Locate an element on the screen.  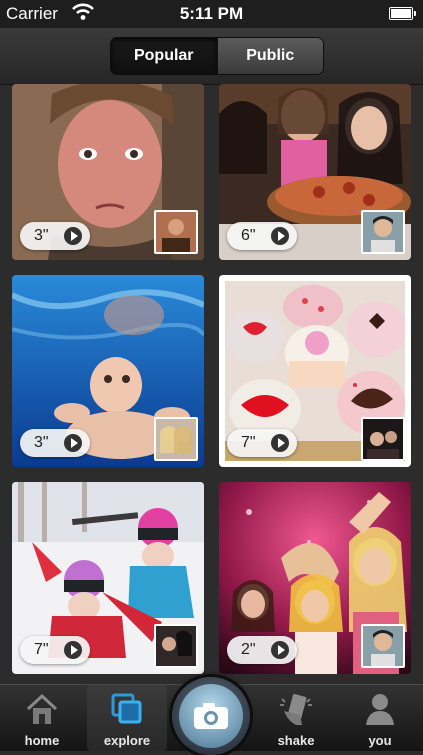
play-duration-button: 6" is located at coordinates (262, 236).